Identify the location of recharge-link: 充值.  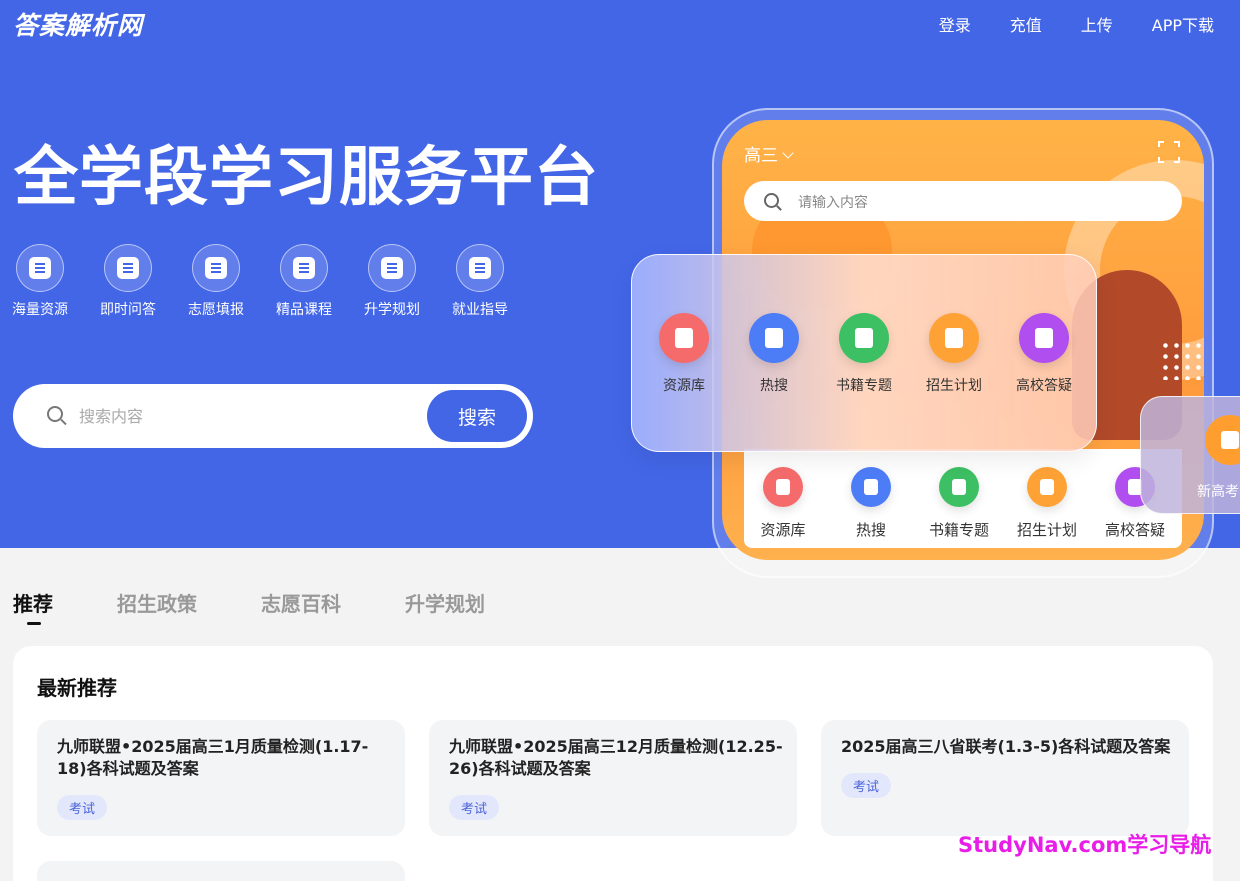
(1026, 24).